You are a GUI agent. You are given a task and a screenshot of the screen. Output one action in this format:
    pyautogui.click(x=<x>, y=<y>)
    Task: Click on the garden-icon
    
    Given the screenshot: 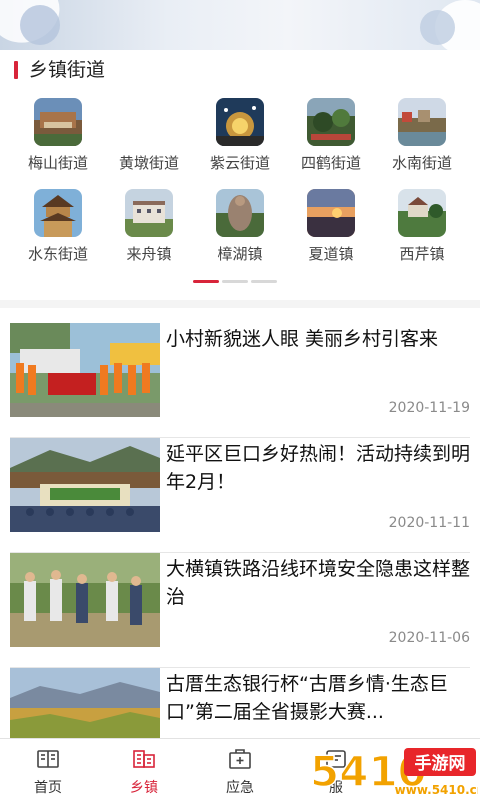 What is the action you would take?
    pyautogui.click(x=331, y=122)
    